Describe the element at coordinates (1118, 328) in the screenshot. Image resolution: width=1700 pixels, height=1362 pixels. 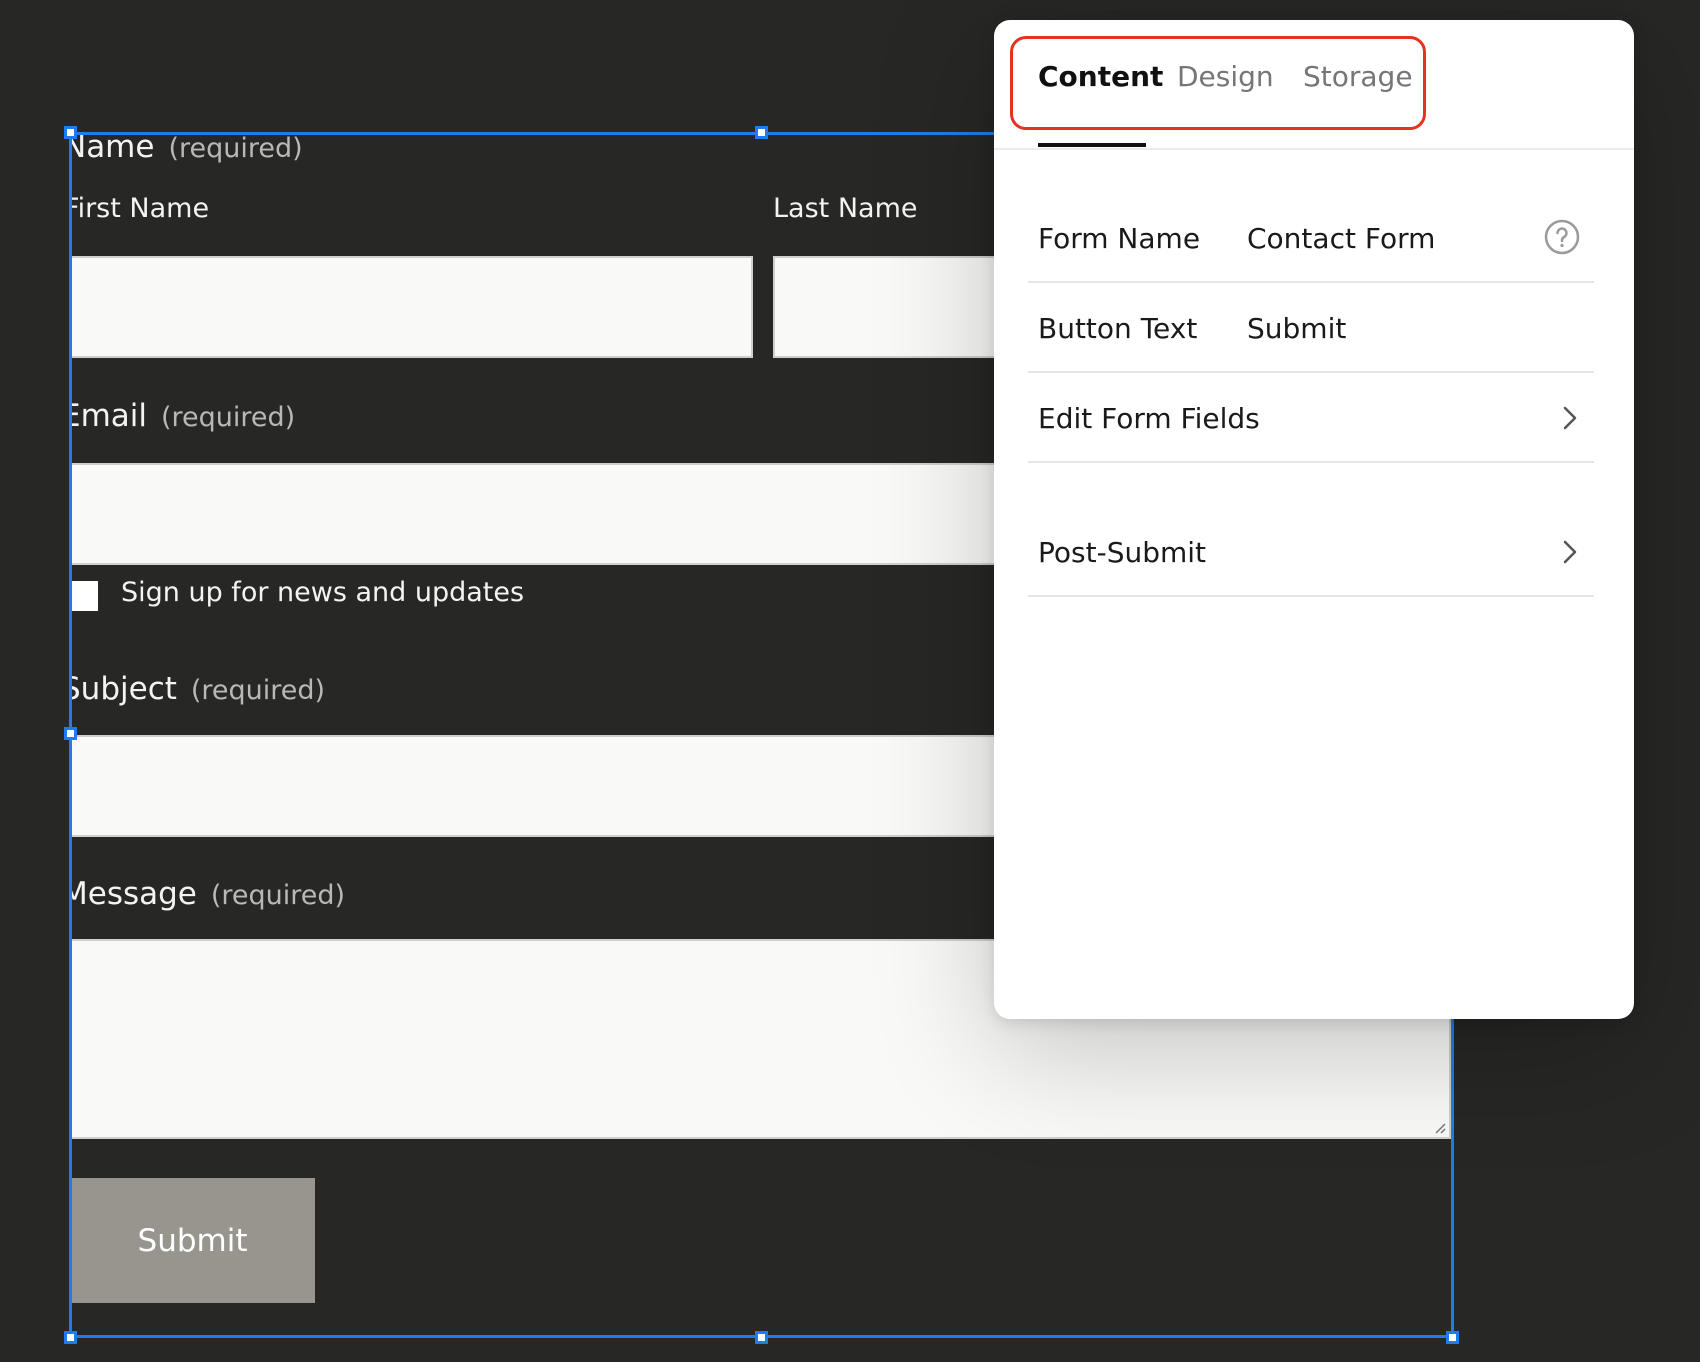
I see `button-text-label: Button Text` at that location.